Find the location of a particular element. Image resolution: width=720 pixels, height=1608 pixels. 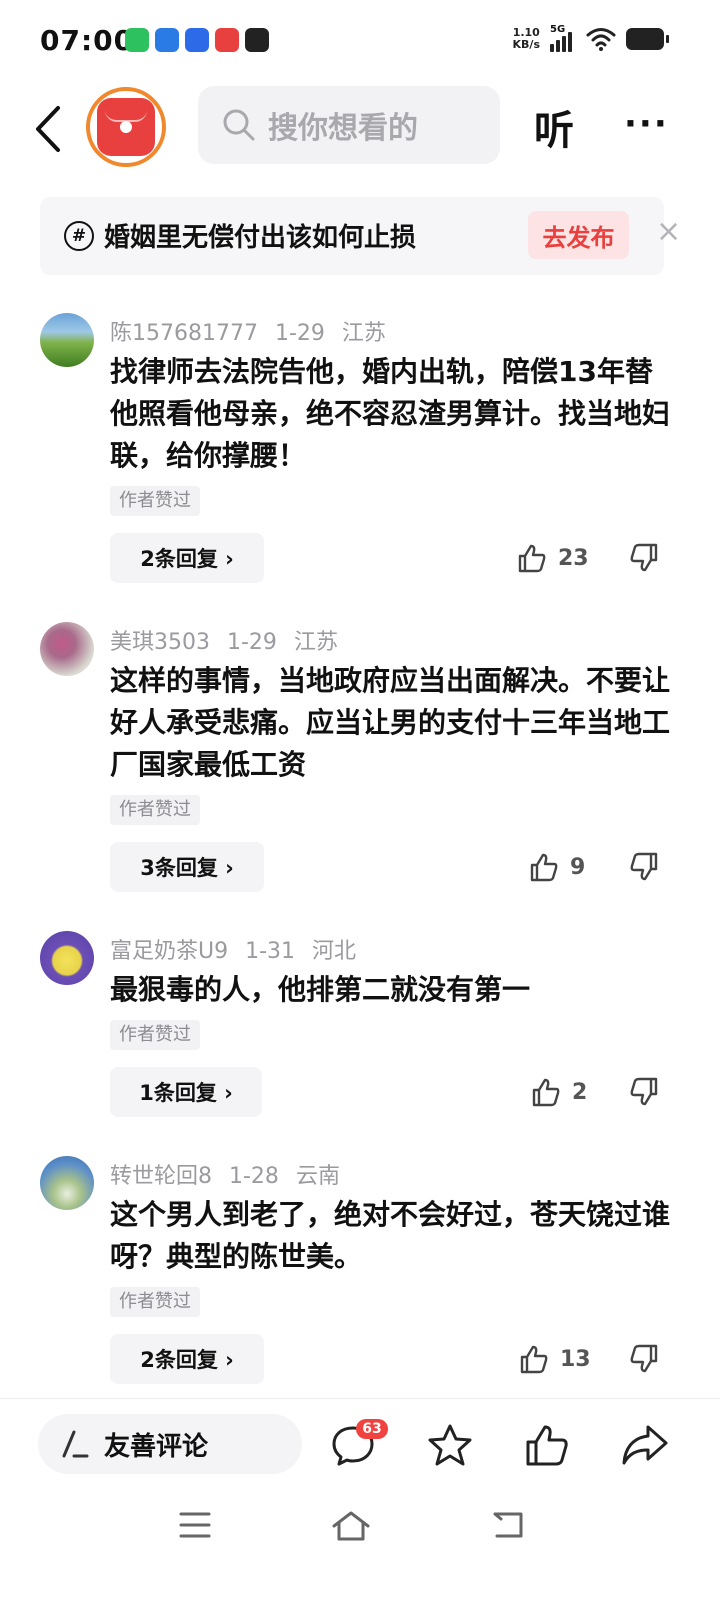

comment-date: 1-28 is located at coordinates (254, 1176).